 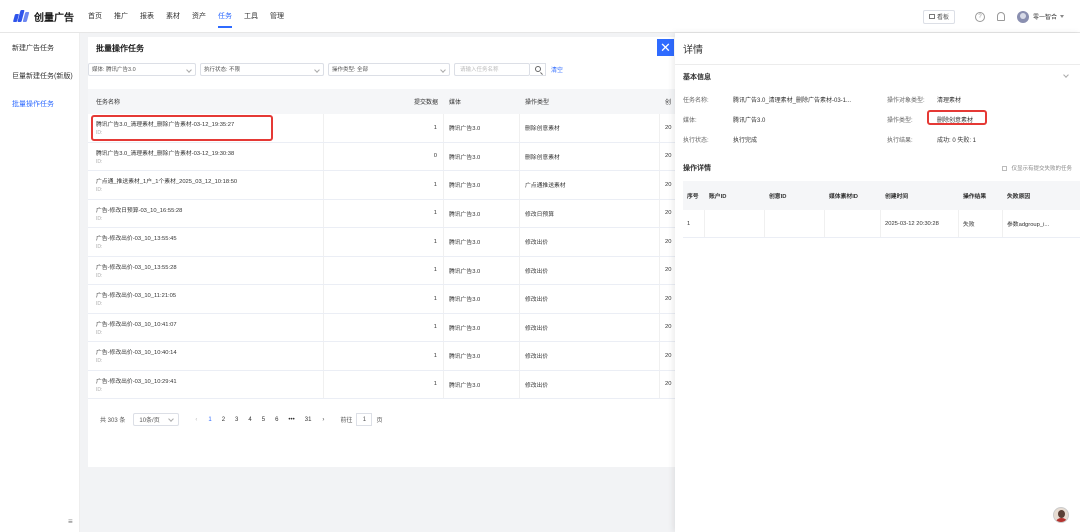 I want to click on table-row: 广告-修改出价-03_10_10:40:14 ID: 1 腾讯广告3.0 修改出价 20, so click(x=384, y=356).